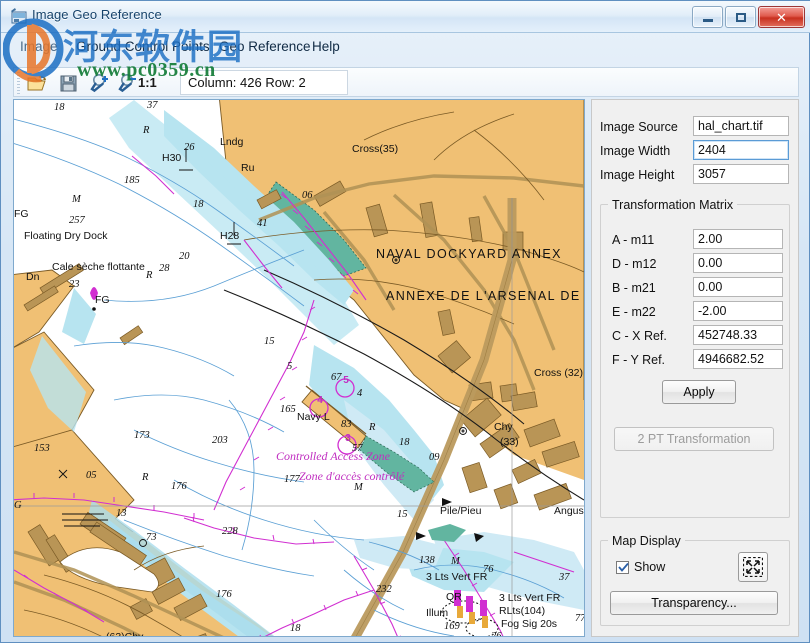 The width and height of the screenshot is (810, 643). Describe the element at coordinates (740, 17) in the screenshot. I see `maximize-button` at that location.